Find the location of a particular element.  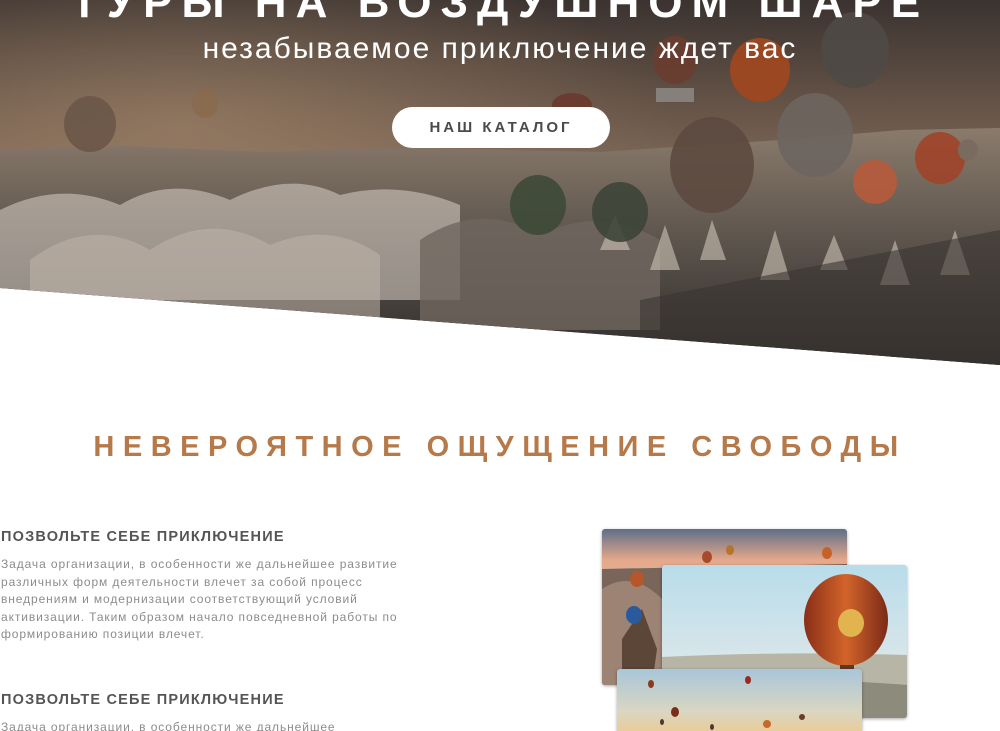

catalog-button: НАШ КАТАЛОГ is located at coordinates (501, 127).